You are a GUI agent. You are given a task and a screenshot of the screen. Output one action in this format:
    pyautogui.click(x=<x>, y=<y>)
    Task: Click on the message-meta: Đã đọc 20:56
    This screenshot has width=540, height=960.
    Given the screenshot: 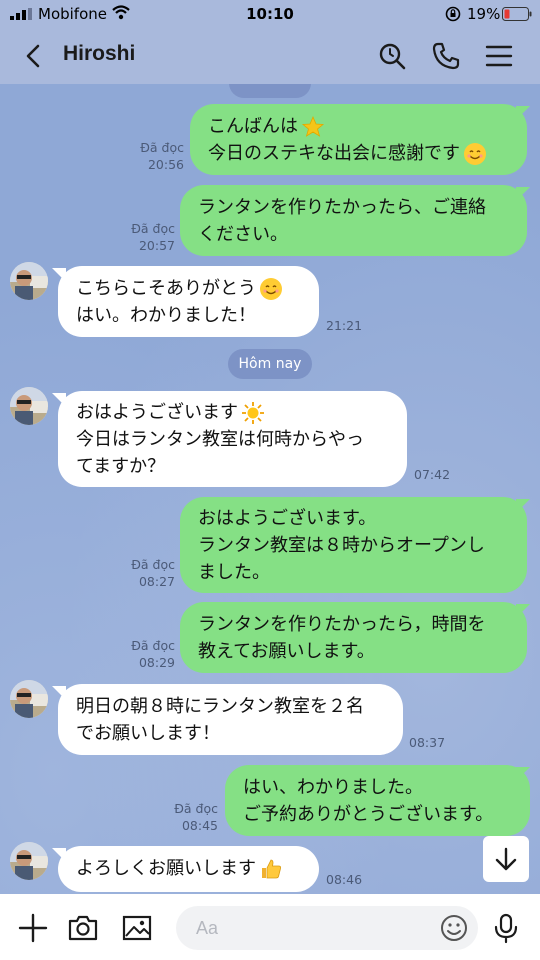 What is the action you would take?
    pyautogui.click(x=155, y=156)
    